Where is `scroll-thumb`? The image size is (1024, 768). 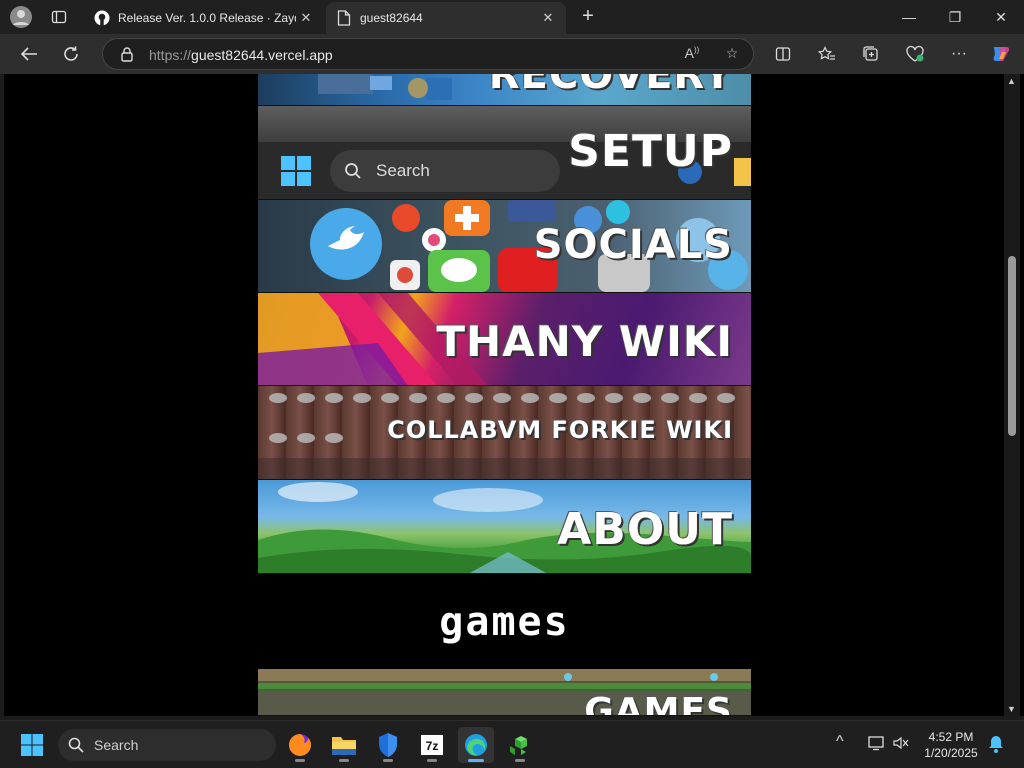
scroll-thumb is located at coordinates (1012, 346).